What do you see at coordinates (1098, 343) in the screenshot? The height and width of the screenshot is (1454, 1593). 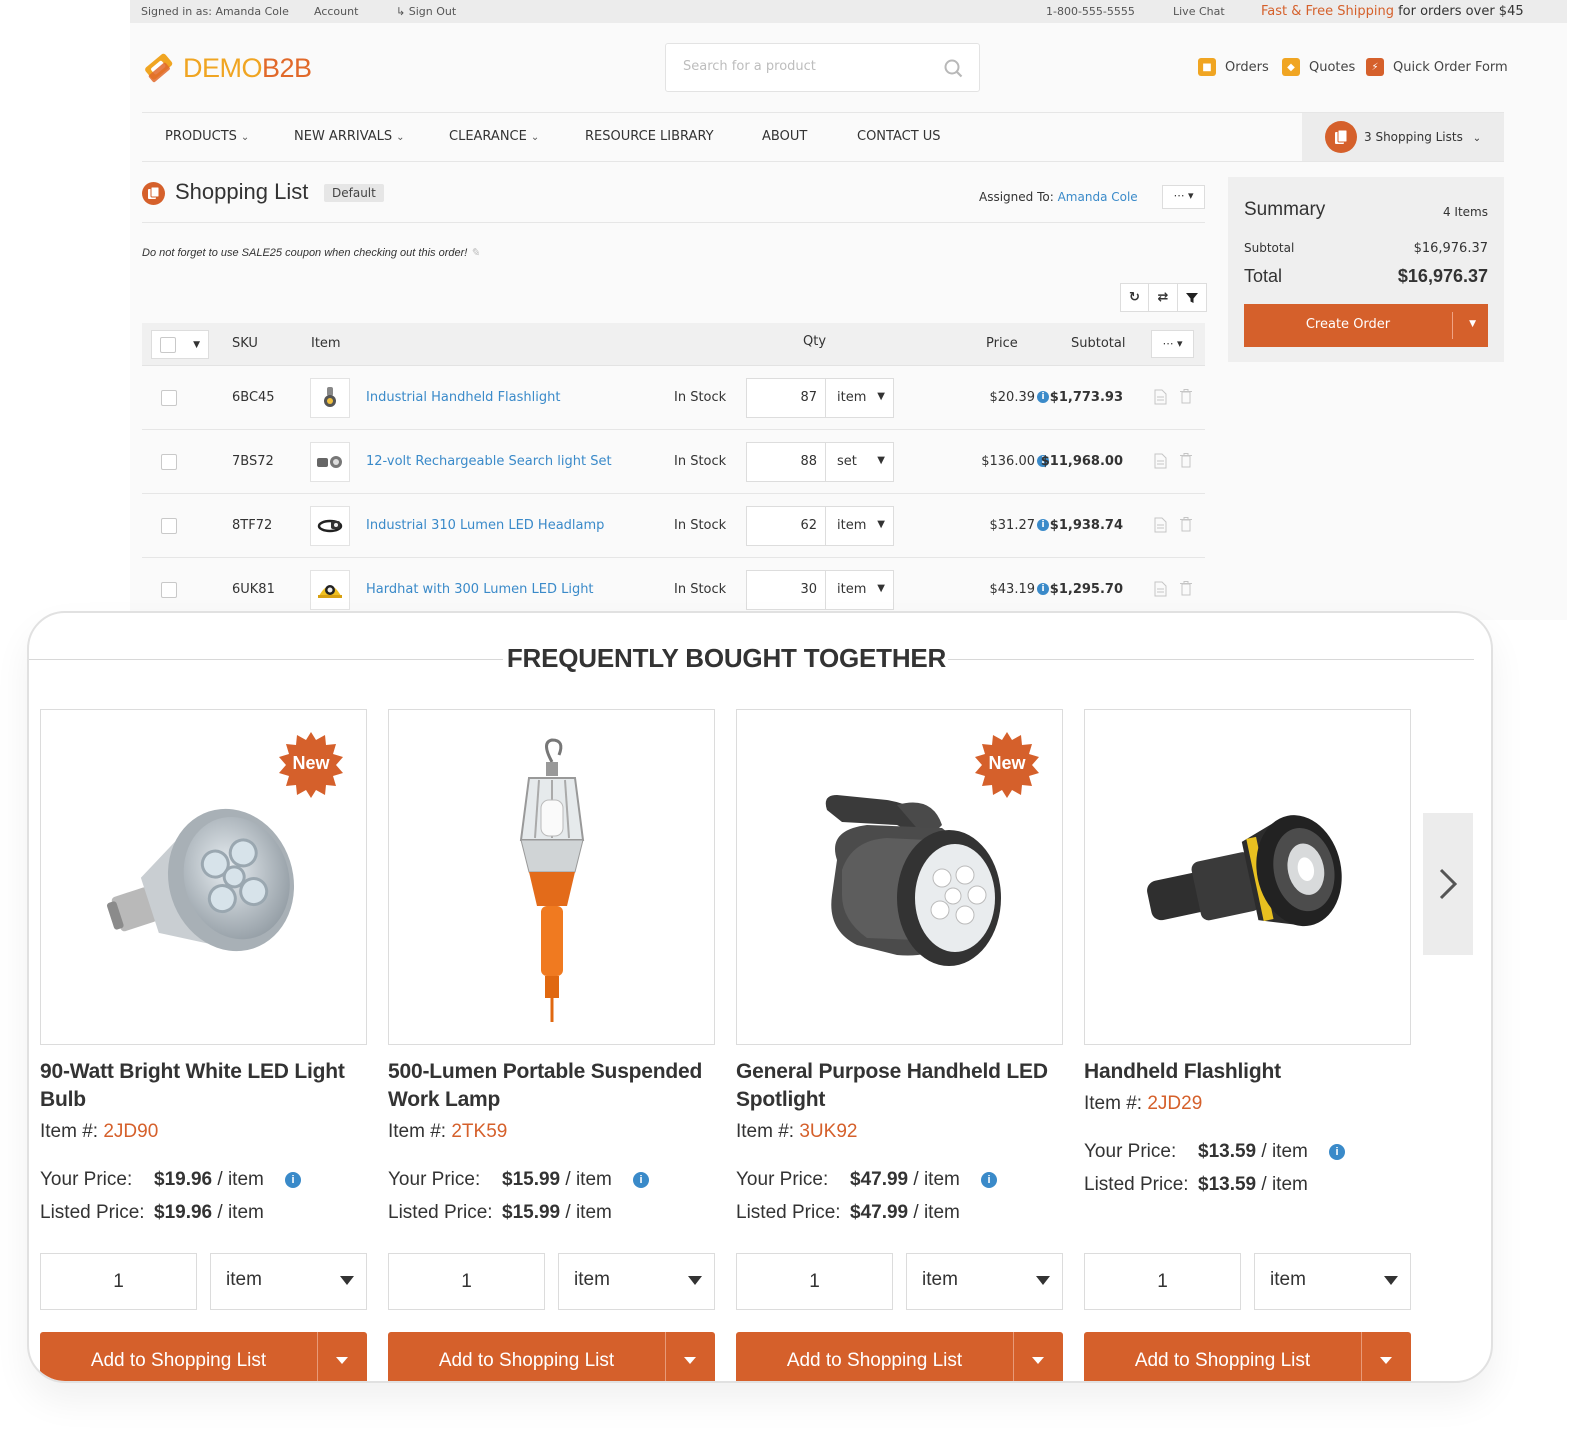 I see `column-subtotal: Subtotal` at bounding box center [1098, 343].